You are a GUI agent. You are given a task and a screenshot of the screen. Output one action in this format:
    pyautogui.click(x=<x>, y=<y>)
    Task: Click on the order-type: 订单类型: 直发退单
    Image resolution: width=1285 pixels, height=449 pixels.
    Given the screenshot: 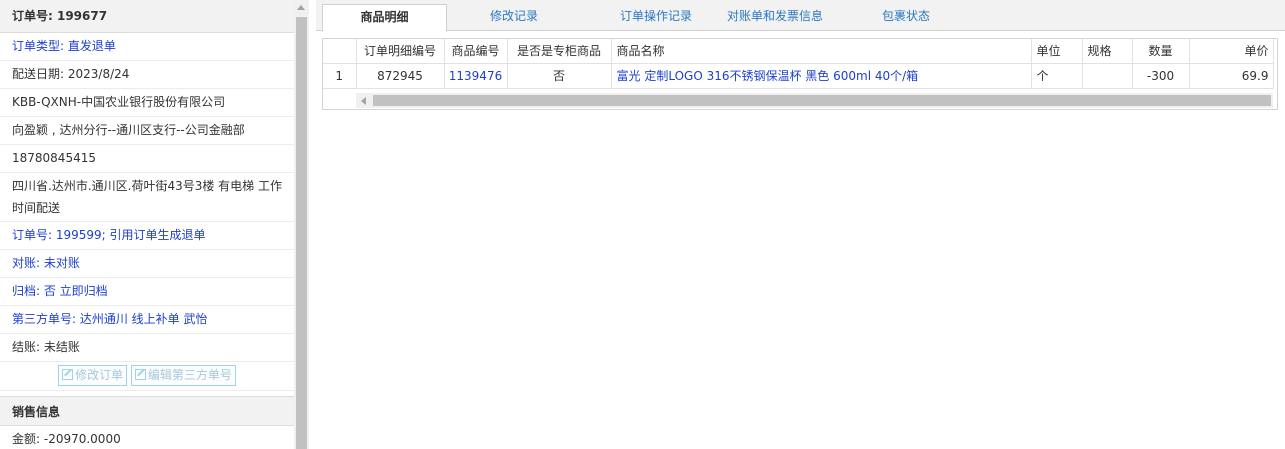 What is the action you would take?
    pyautogui.click(x=147, y=47)
    